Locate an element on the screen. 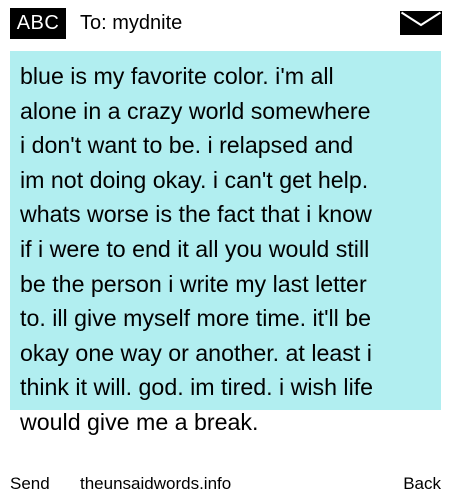 The width and height of the screenshot is (450, 500). header-bar: ABC To: mydnite is located at coordinates (225, 23).